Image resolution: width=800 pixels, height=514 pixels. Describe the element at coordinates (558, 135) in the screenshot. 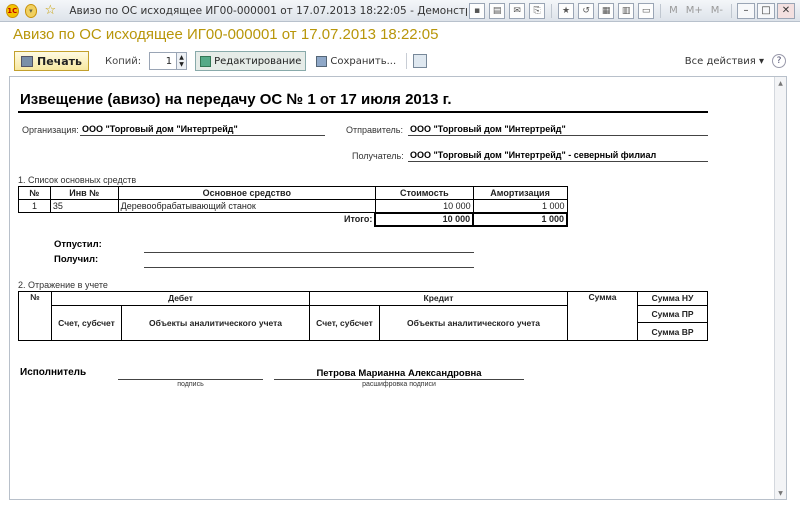

I see `sender-line` at that location.